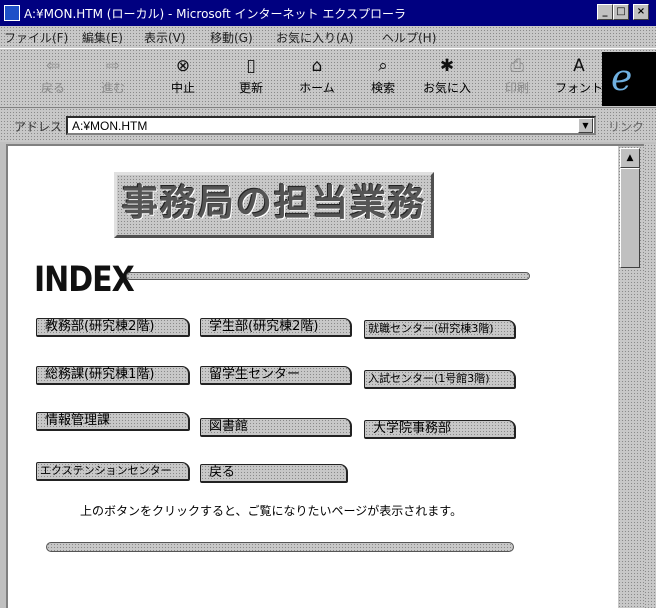 The height and width of the screenshot is (608, 656). What do you see at coordinates (274, 473) in the screenshot?
I see `button-back: 戻る` at bounding box center [274, 473].